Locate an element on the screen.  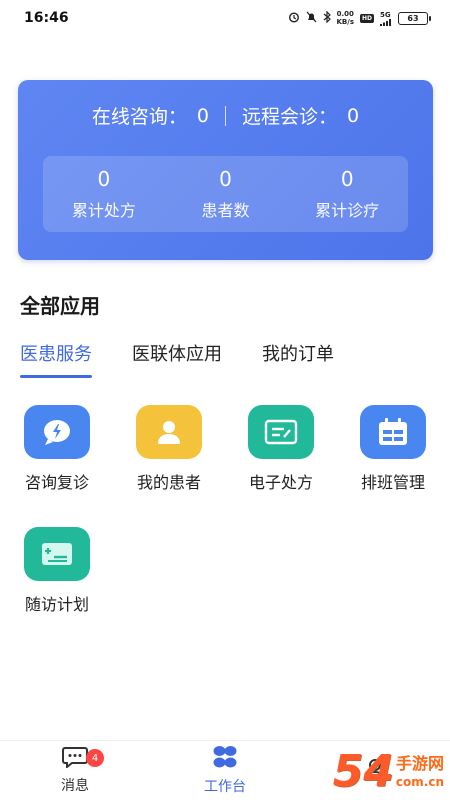
watermark-logo: 54 is located at coordinates (363, 771).